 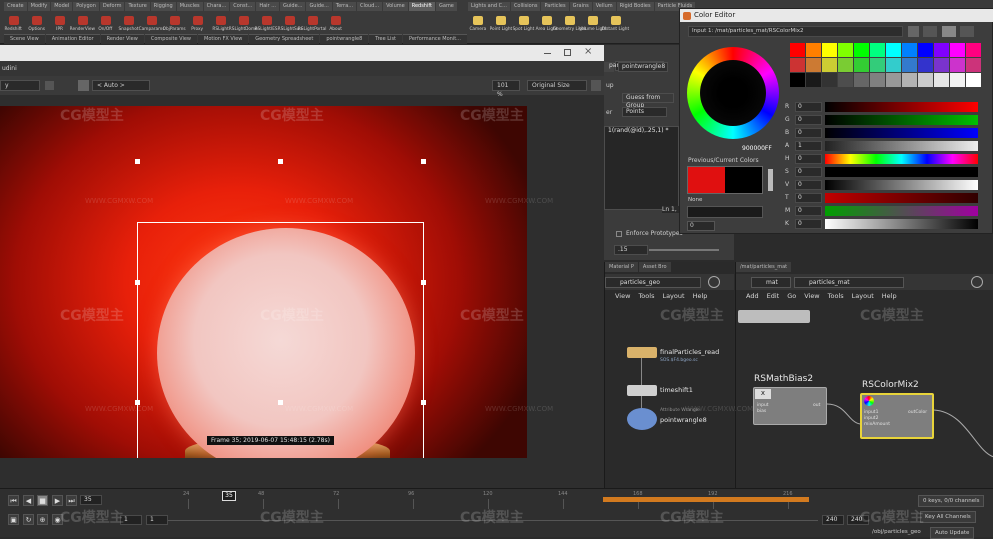 I want to click on close-icon: ×, so click(x=588, y=51).